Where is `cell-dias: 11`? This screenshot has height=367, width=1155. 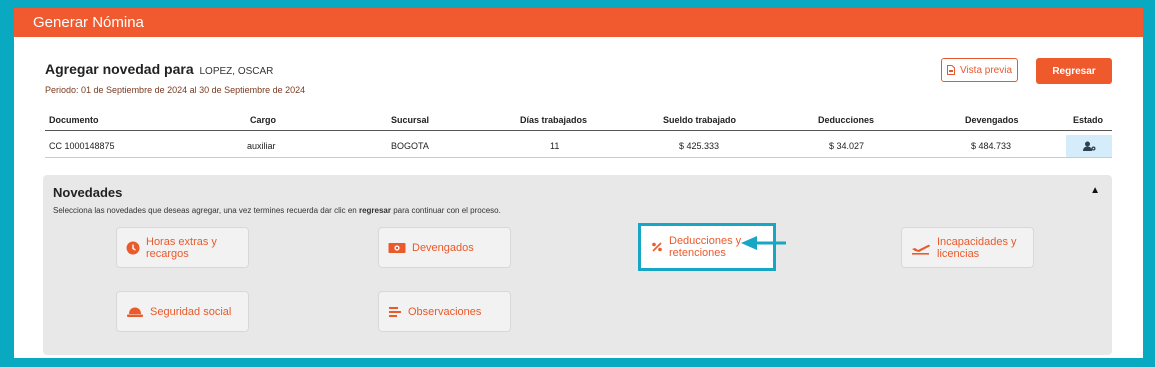 cell-dias: 11 is located at coordinates (555, 146).